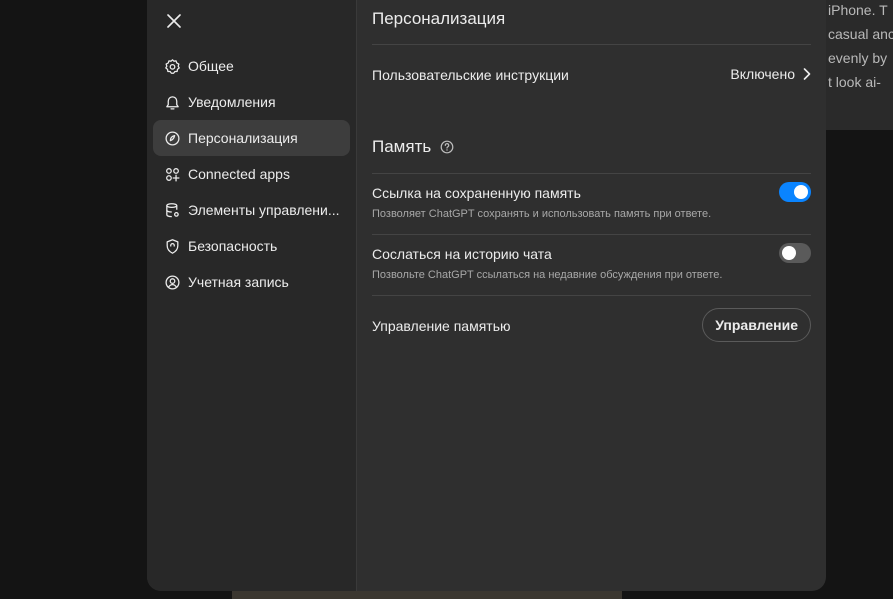 This screenshot has width=893, height=599. I want to click on user-circle-icon, so click(172, 282).